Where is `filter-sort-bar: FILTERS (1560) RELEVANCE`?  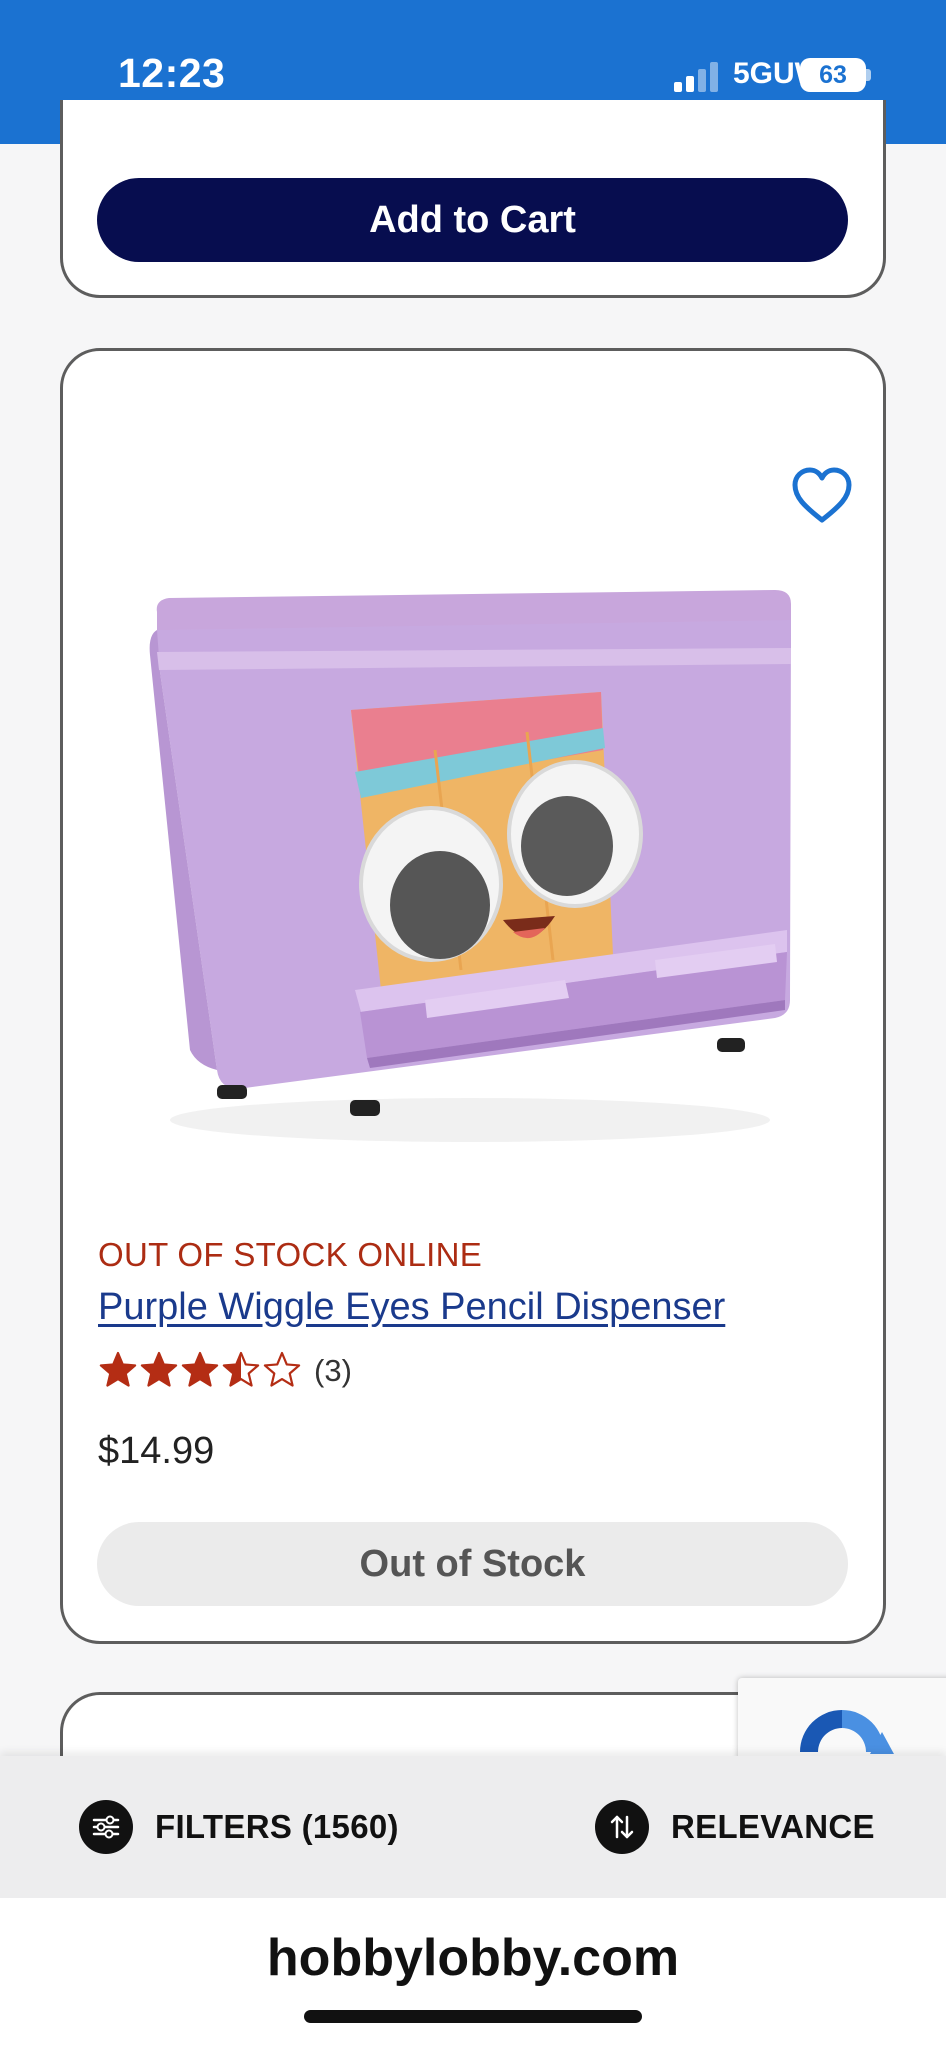 filter-sort-bar: FILTERS (1560) RELEVANCE is located at coordinates (473, 1827).